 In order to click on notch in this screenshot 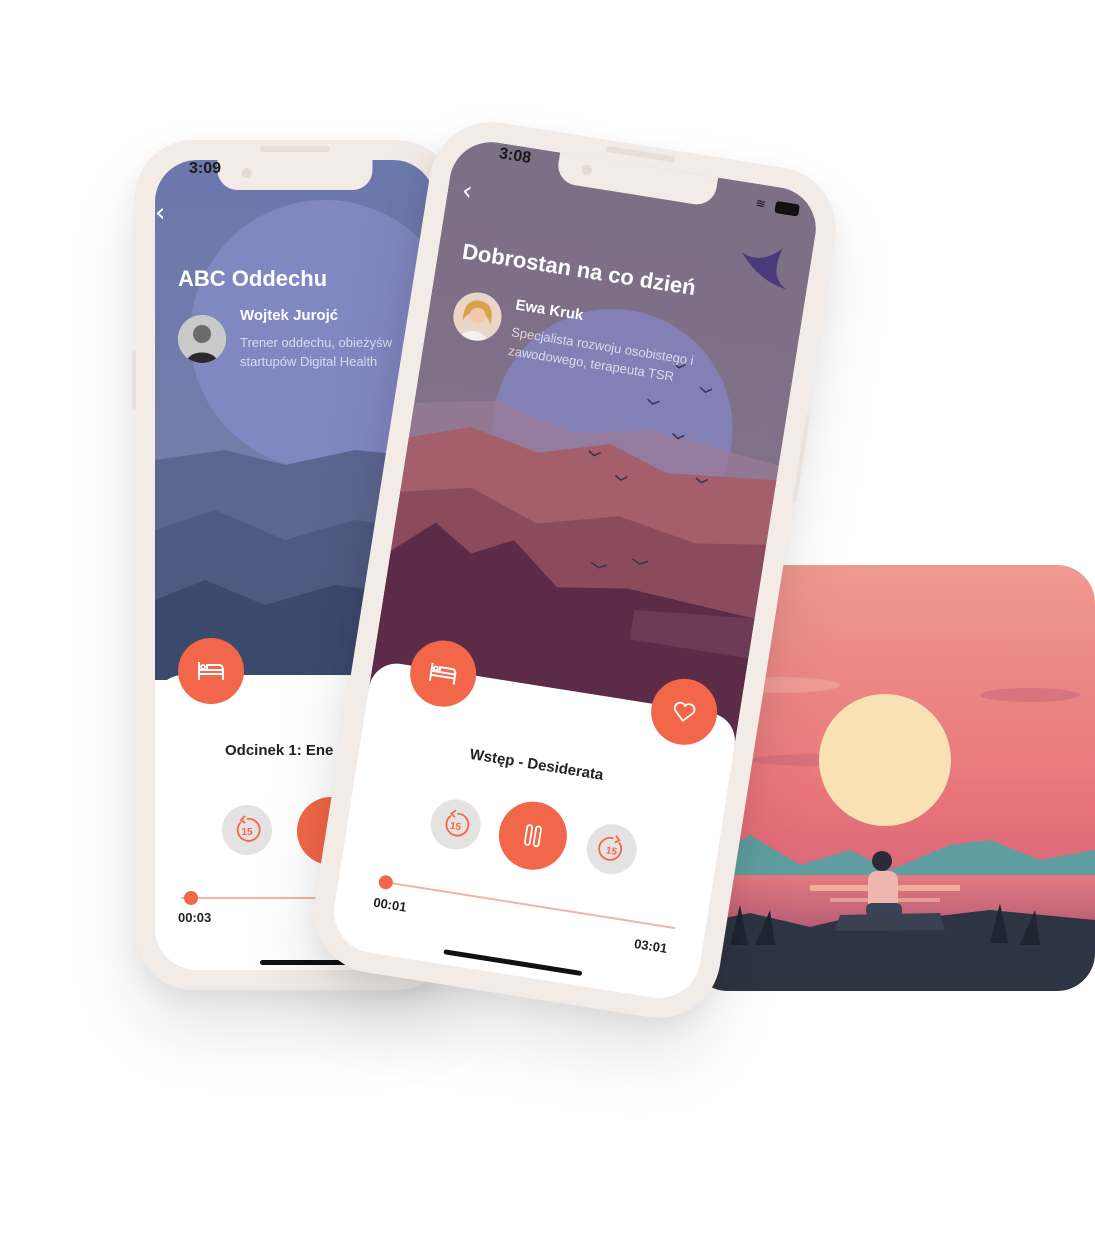, I will do `click(295, 175)`.